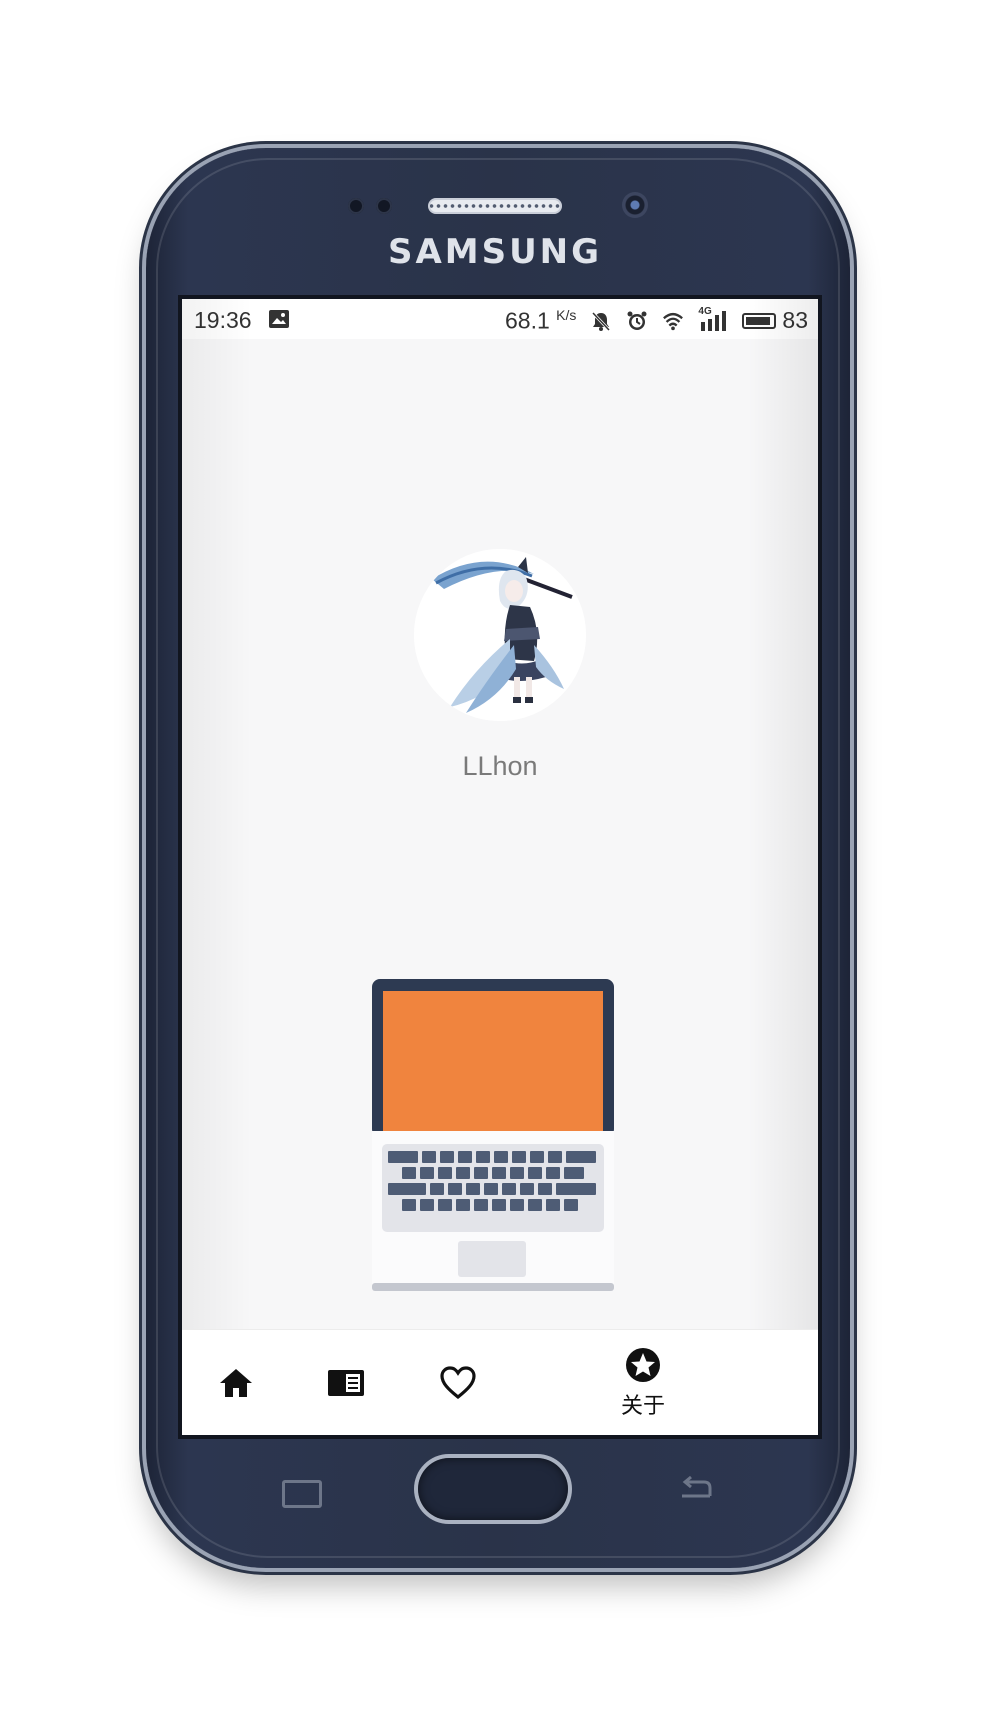  Describe the element at coordinates (643, 1365) in the screenshot. I see `star-circle-icon` at that location.